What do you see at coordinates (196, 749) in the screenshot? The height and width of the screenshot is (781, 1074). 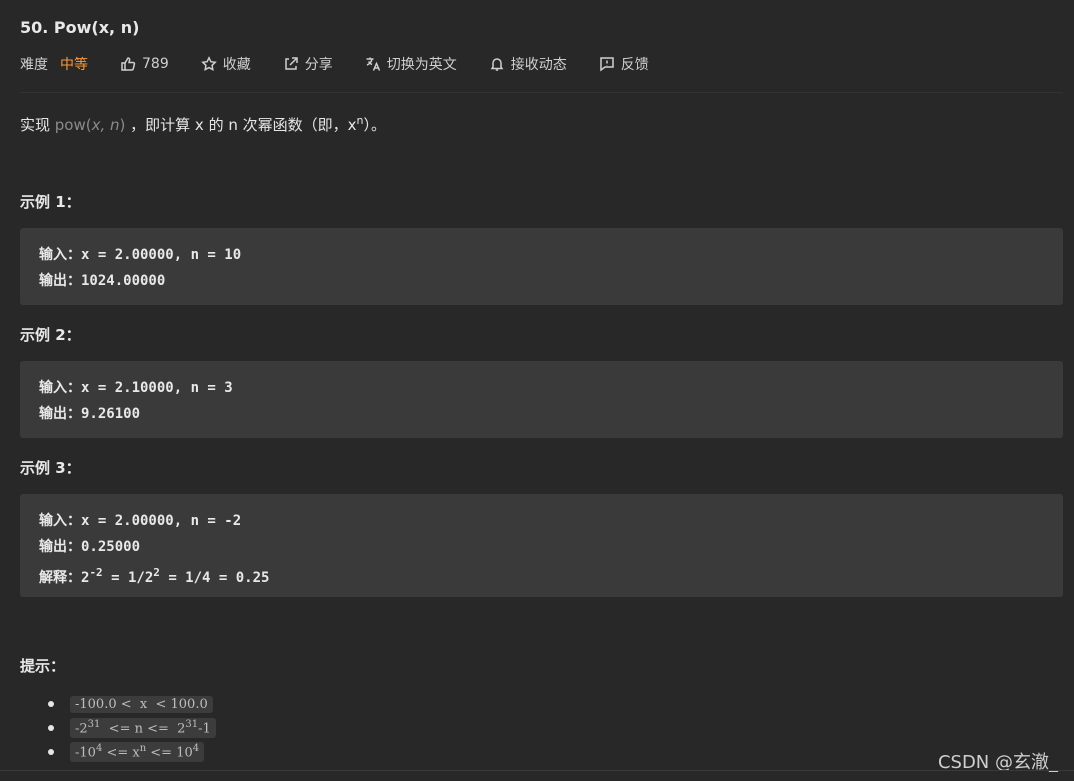 I see `hint-sup: 4` at bounding box center [196, 749].